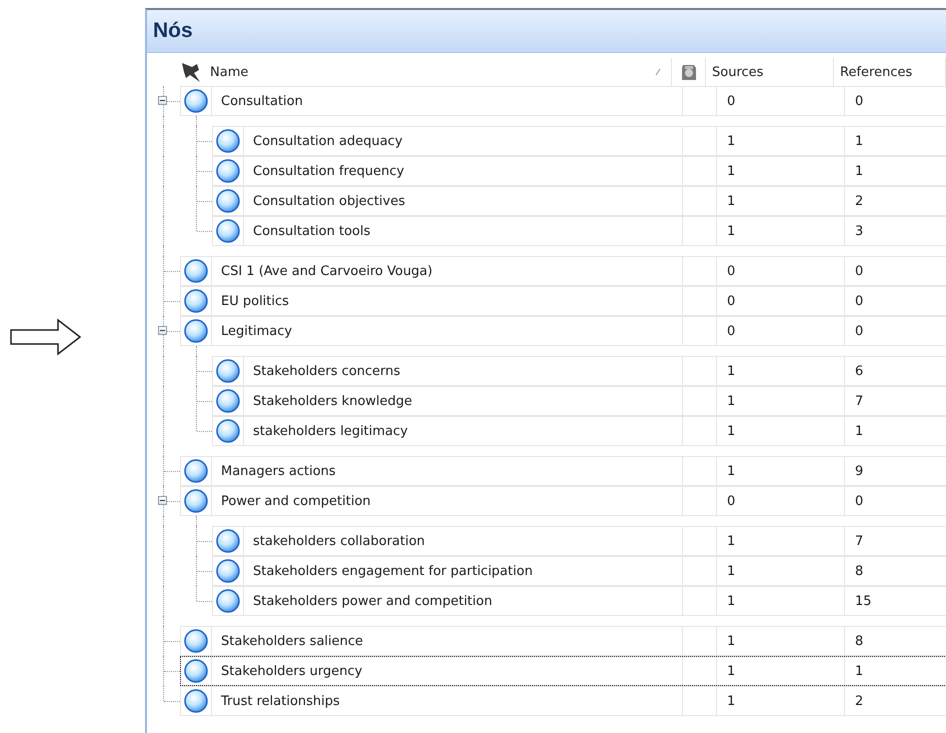 This screenshot has height=733, width=946. What do you see at coordinates (579, 601) in the screenshot?
I see `table-row: Stakeholders power and competition 1 15` at bounding box center [579, 601].